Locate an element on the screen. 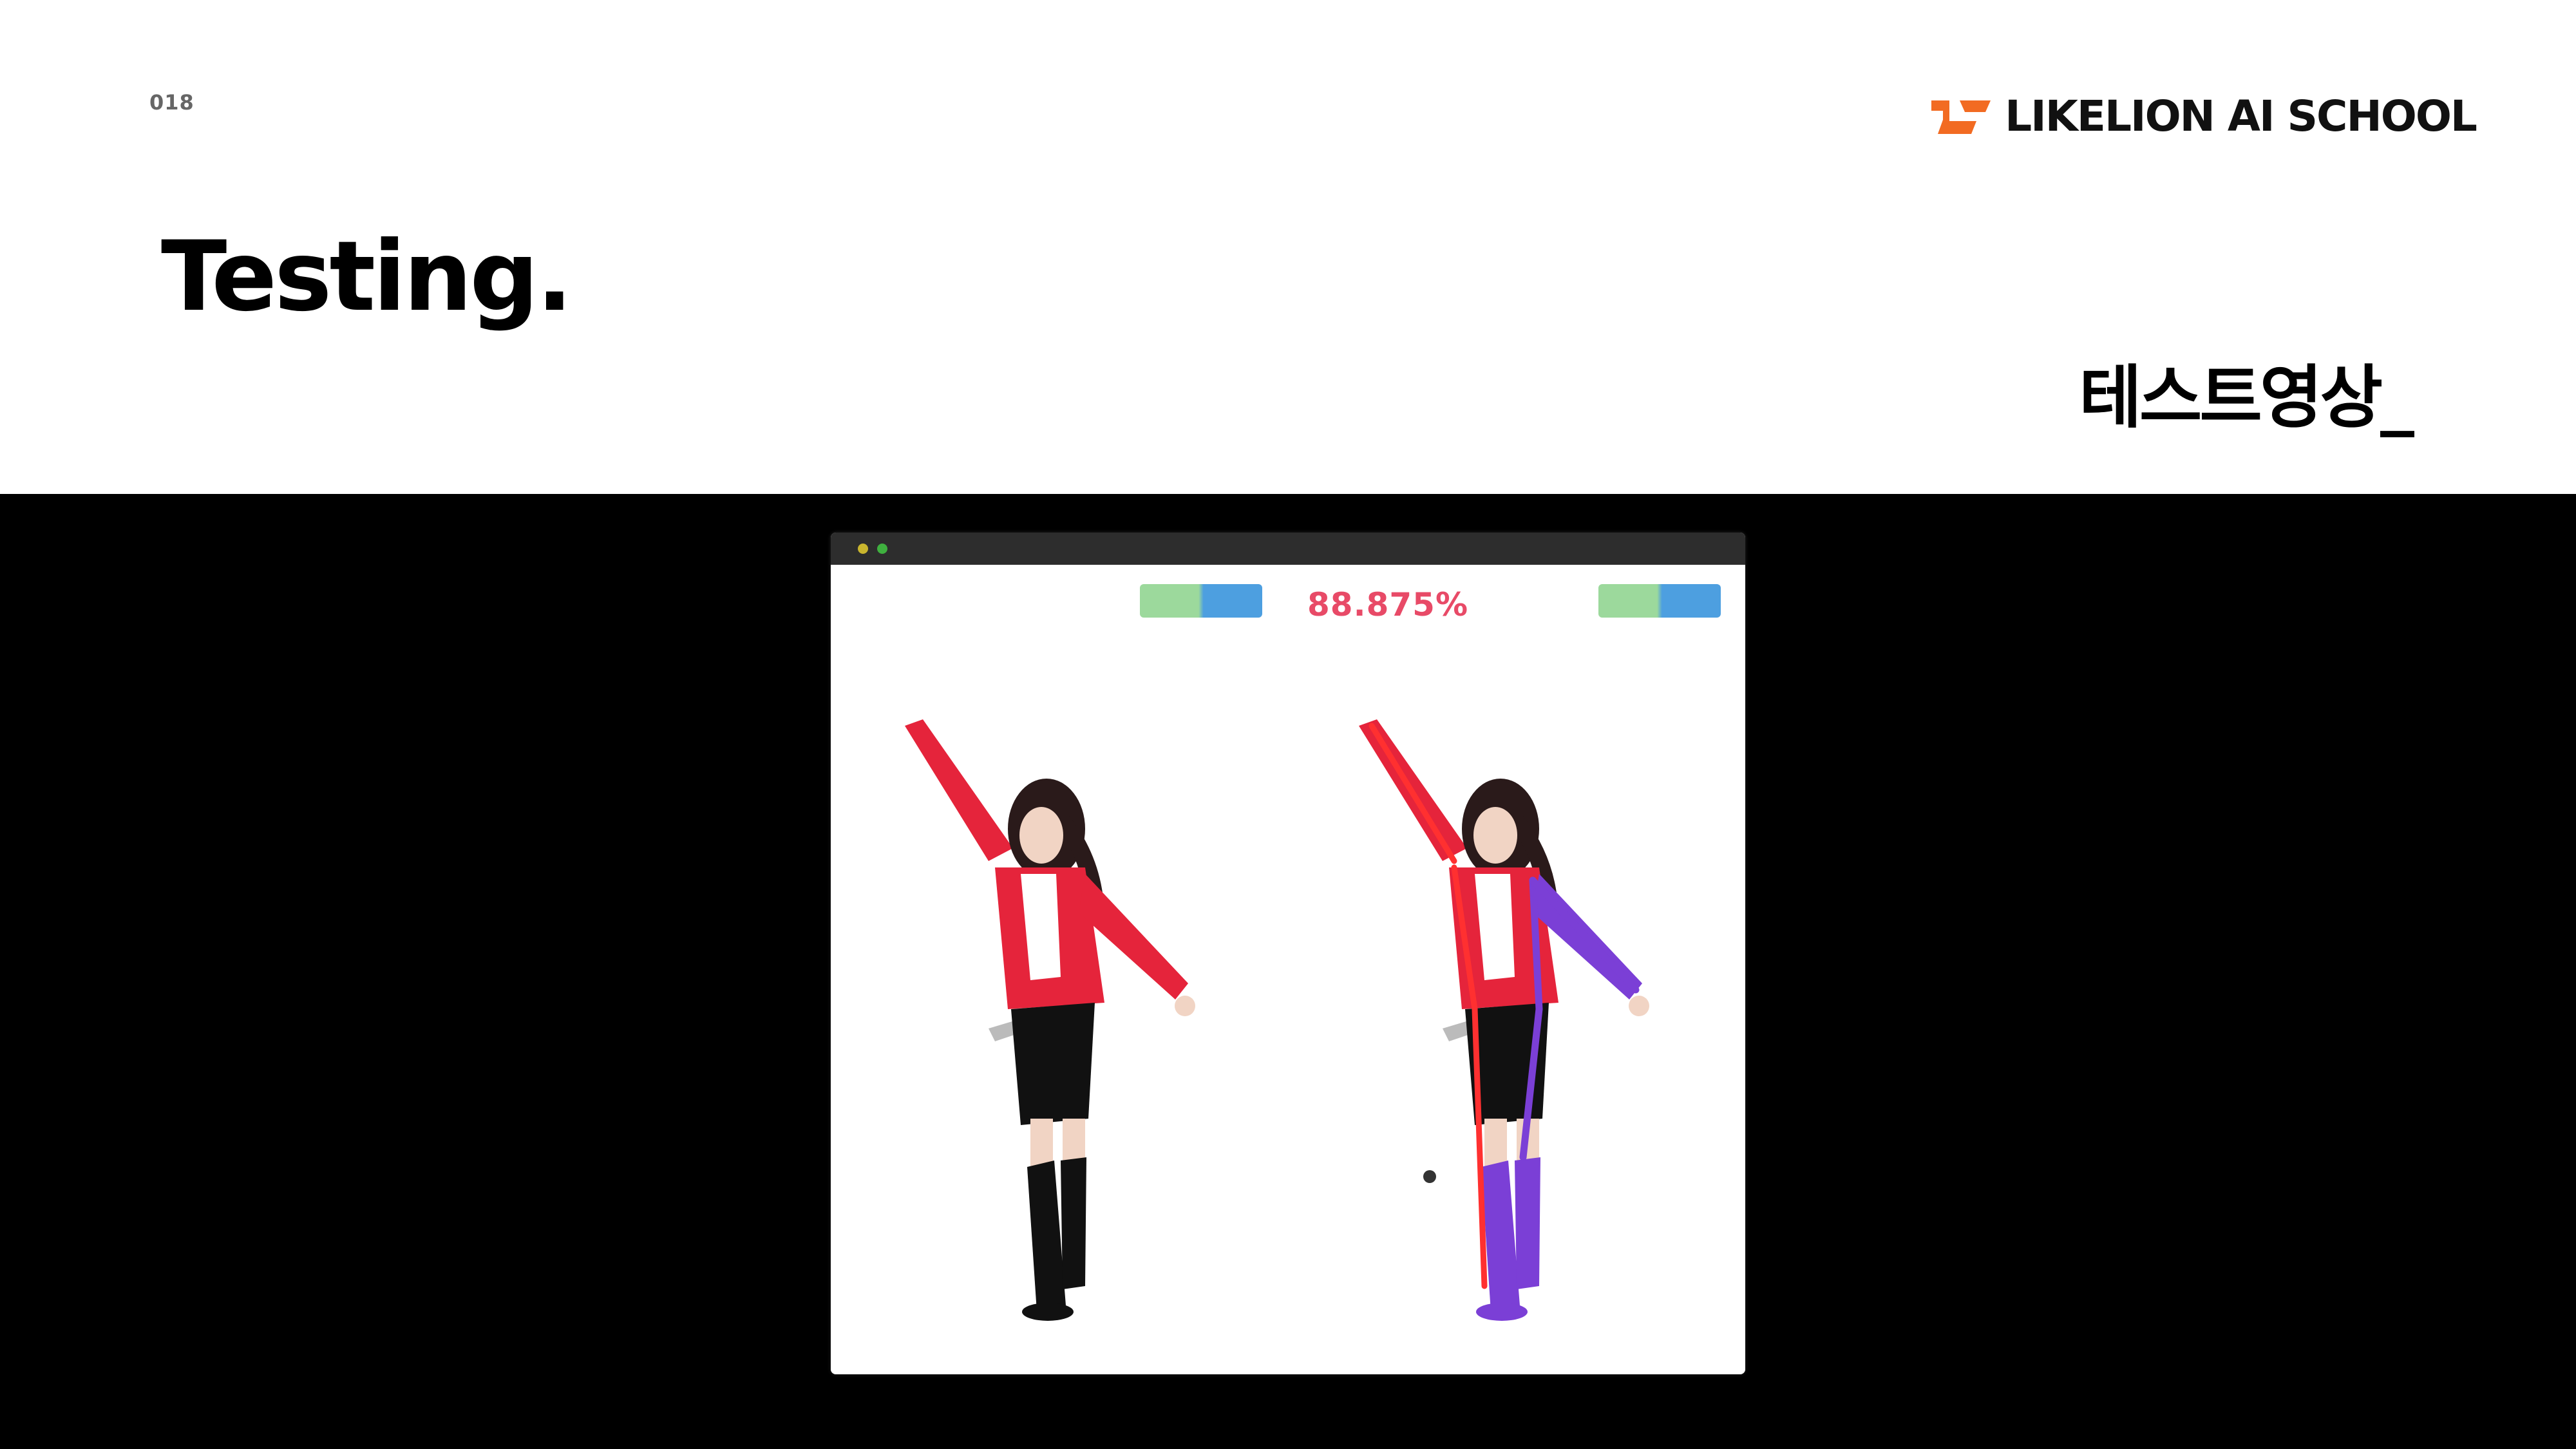 This screenshot has height=1449, width=2576. window-titlebar is located at coordinates (1288, 549).